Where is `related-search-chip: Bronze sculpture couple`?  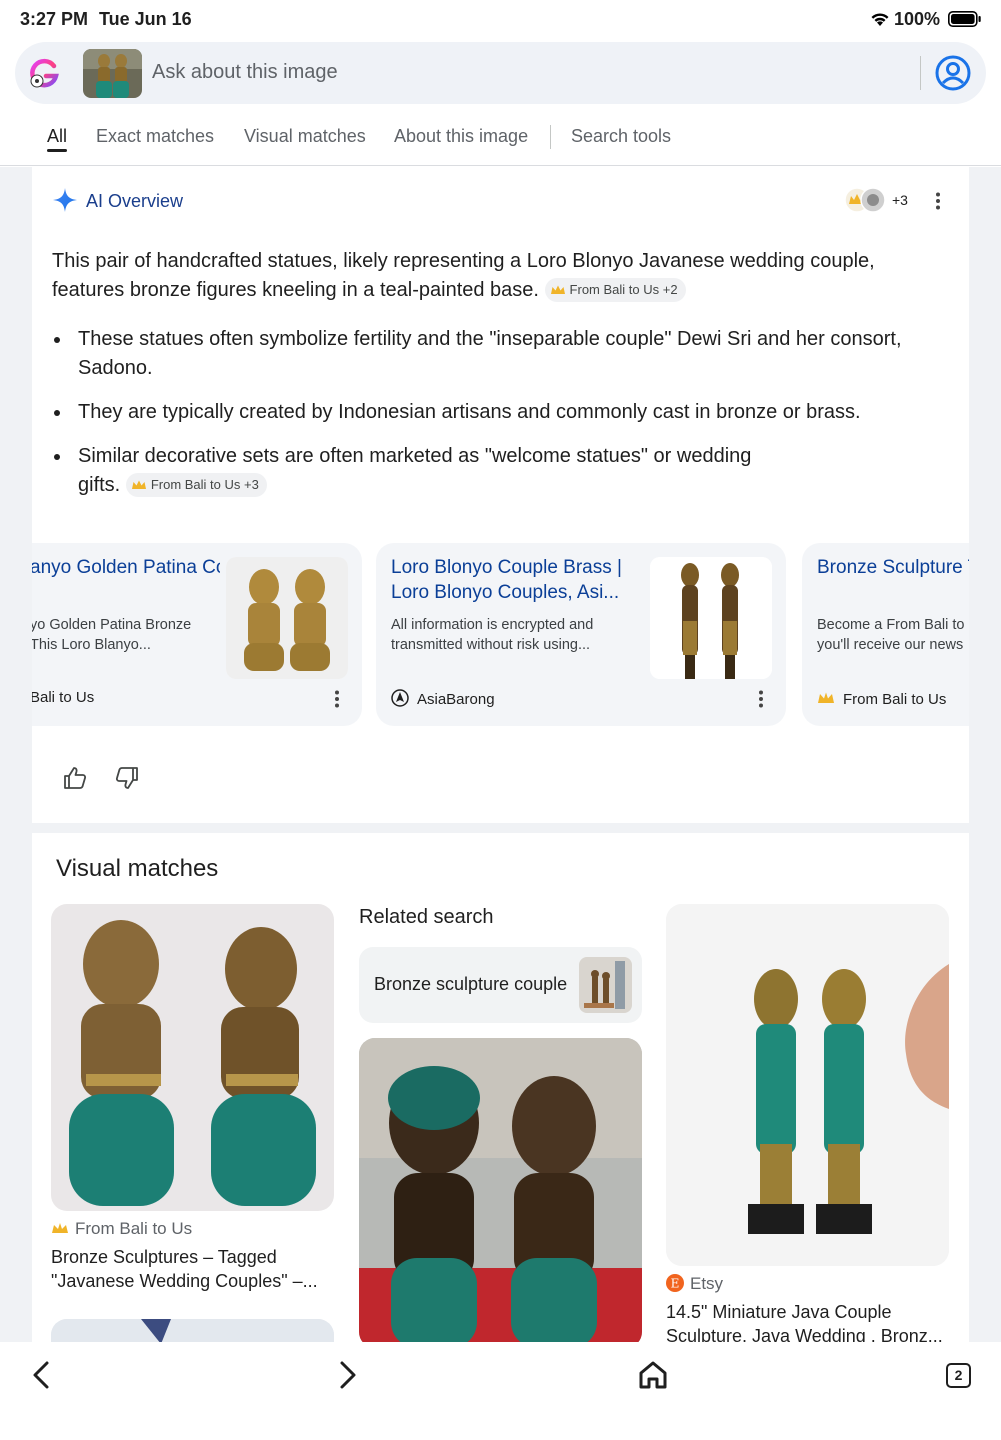
related-search-chip: Bronze sculpture couple is located at coordinates (500, 985).